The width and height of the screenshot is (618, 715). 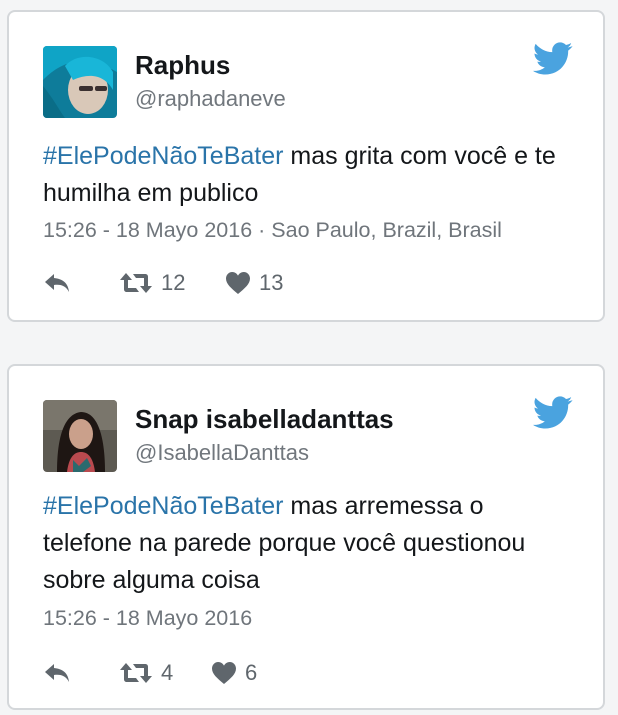 What do you see at coordinates (222, 453) in the screenshot?
I see `user-handle: @IsabellaDanttas` at bounding box center [222, 453].